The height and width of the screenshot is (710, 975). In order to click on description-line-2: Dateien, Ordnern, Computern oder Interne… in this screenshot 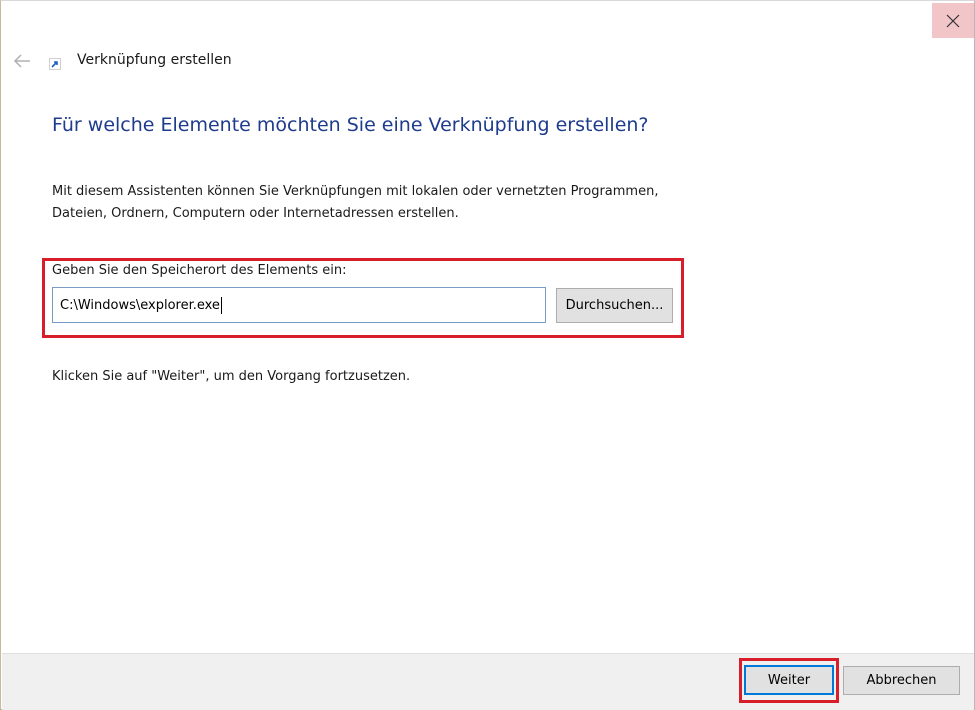, I will do `click(255, 213)`.